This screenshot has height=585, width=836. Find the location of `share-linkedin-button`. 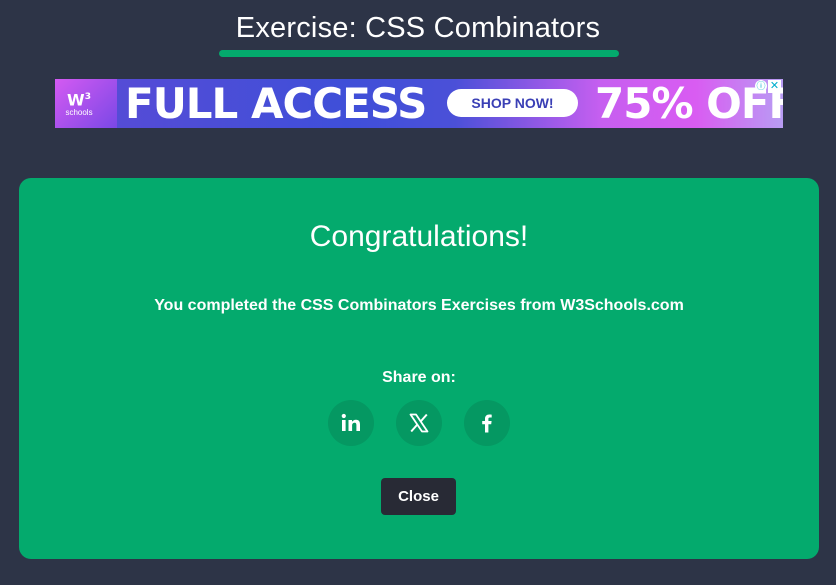

share-linkedin-button is located at coordinates (351, 423).